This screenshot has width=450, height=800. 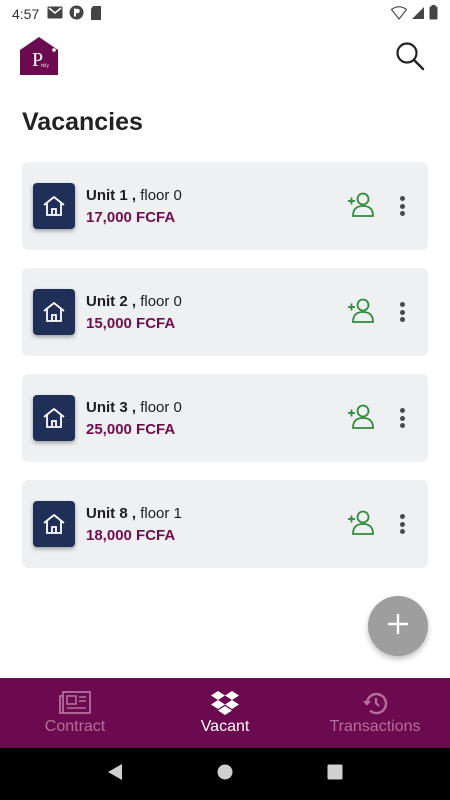 I want to click on signal-icon, so click(x=418, y=14).